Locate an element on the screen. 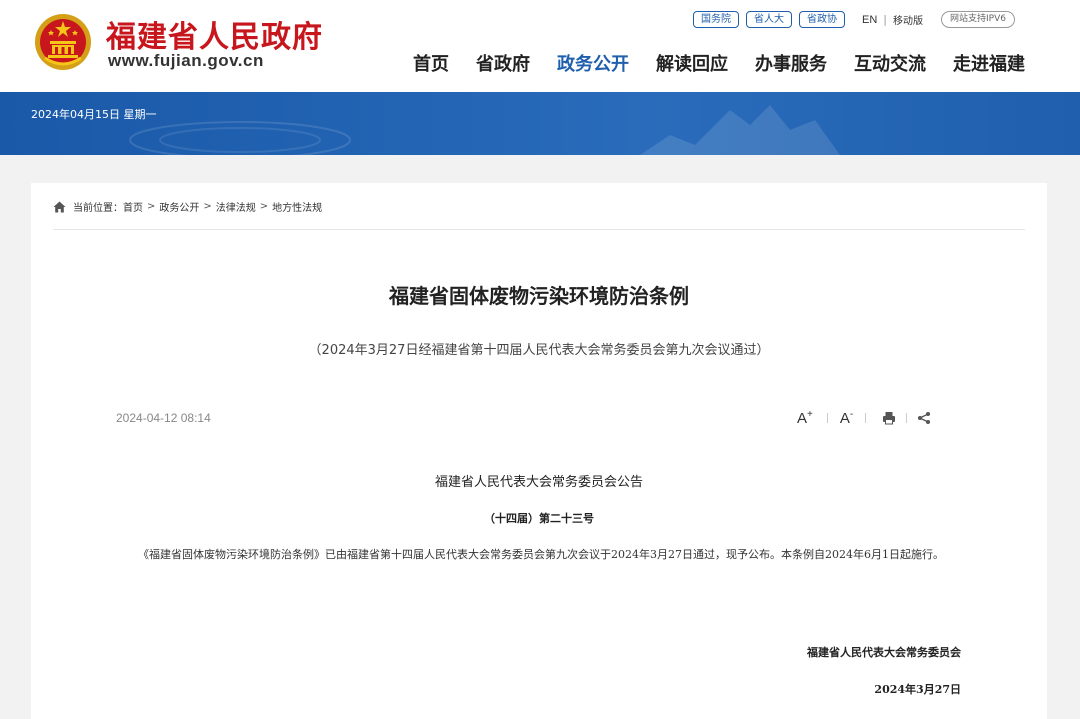 The height and width of the screenshot is (719, 1080). announcement-number: （十四届）第二十三号 is located at coordinates (539, 518).